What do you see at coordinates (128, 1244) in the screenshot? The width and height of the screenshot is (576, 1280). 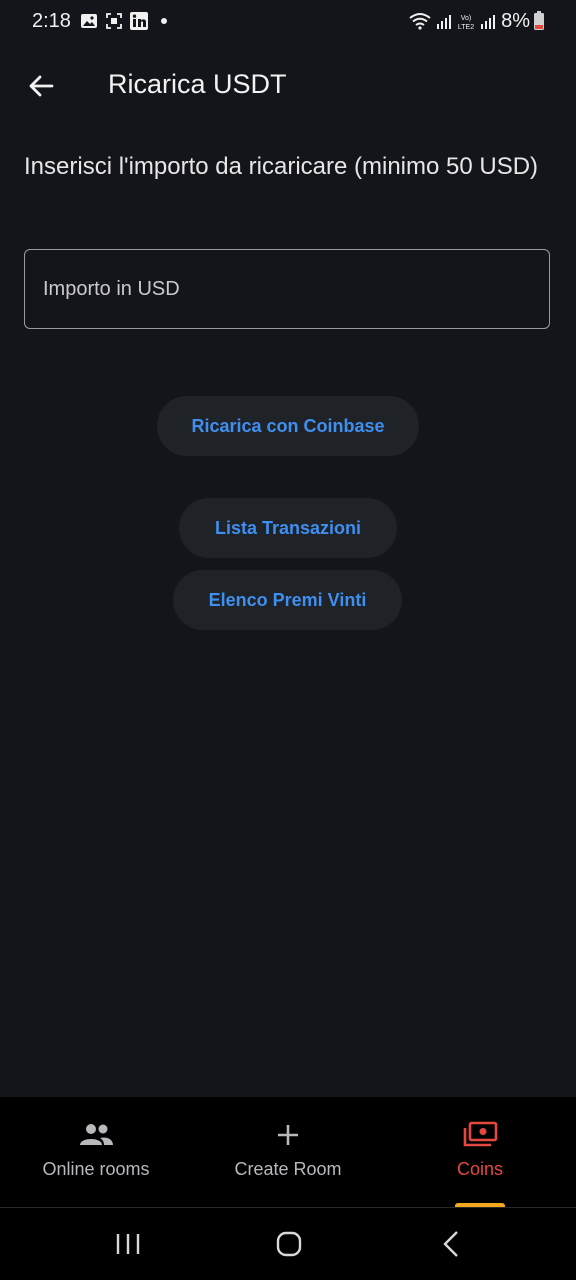 I see `recent-apps-icon` at bounding box center [128, 1244].